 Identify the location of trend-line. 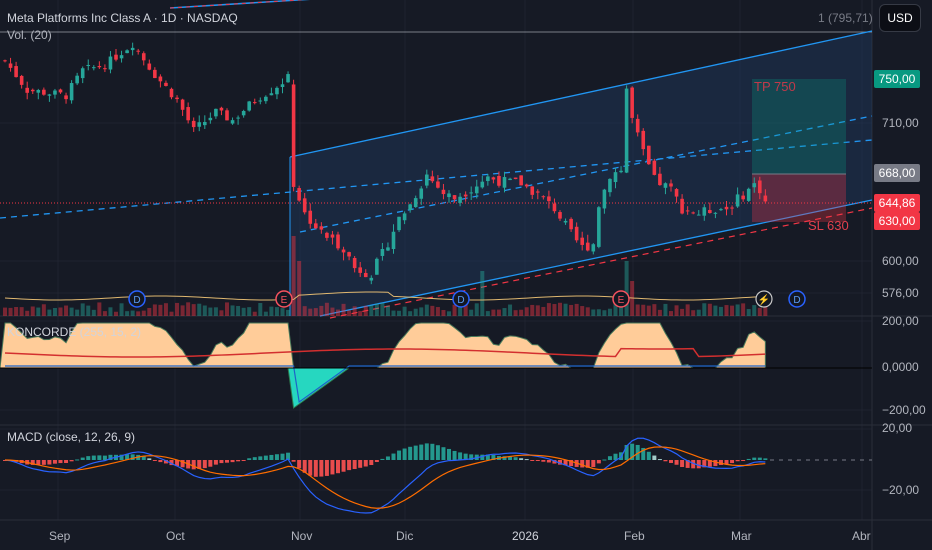
(238, 4).